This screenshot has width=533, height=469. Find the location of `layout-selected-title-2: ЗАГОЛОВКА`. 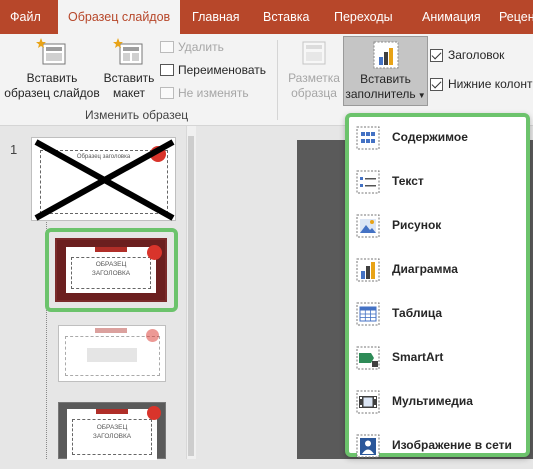

layout-selected-title-2: ЗАГОЛОВКА is located at coordinates (111, 273).